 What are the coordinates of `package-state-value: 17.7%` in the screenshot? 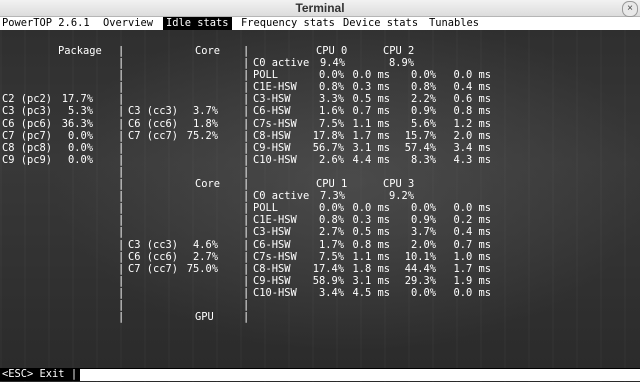 It's located at (77, 99).